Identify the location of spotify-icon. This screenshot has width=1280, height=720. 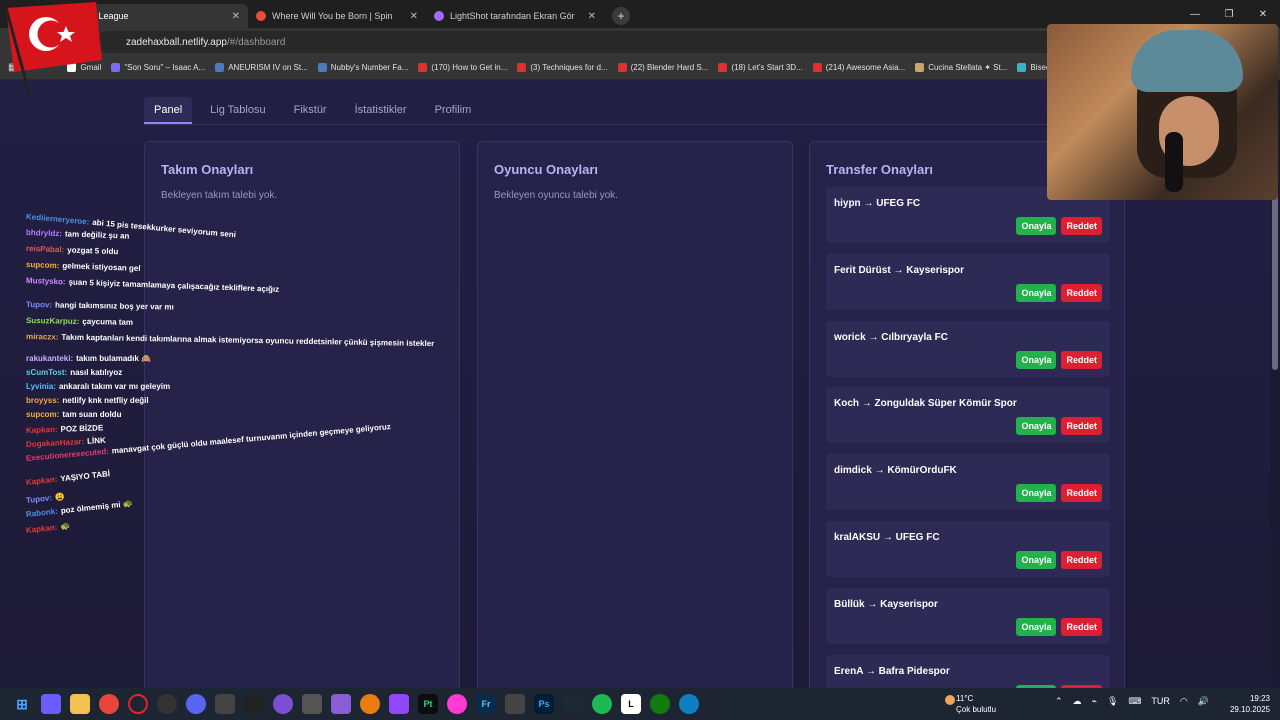
(602, 704).